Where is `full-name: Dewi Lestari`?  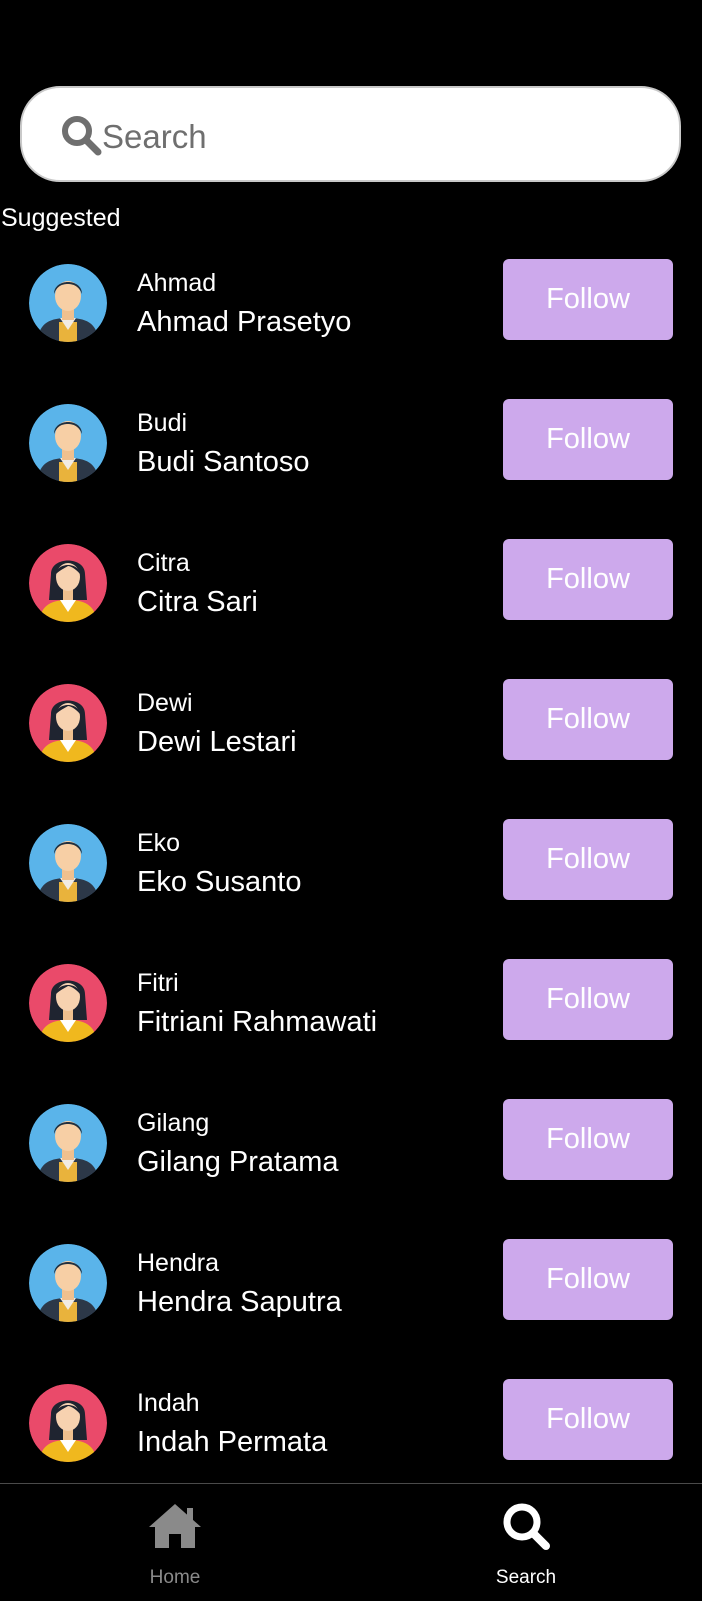
full-name: Dewi Lestari is located at coordinates (217, 742).